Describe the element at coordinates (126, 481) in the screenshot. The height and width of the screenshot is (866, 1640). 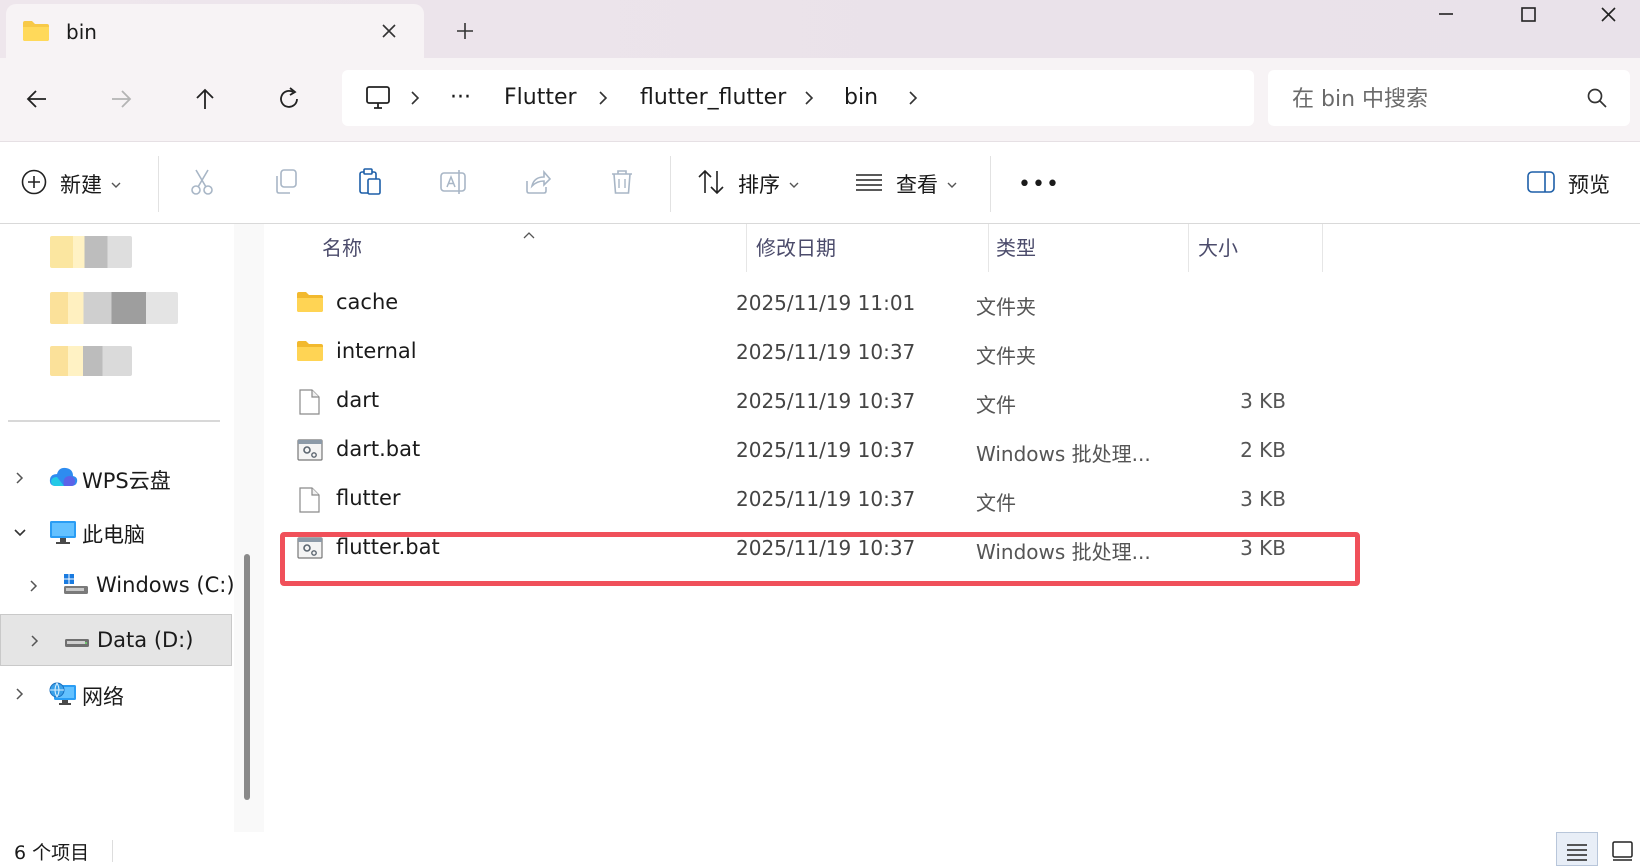
I see `sidebar-item-label: WPS云盘` at that location.